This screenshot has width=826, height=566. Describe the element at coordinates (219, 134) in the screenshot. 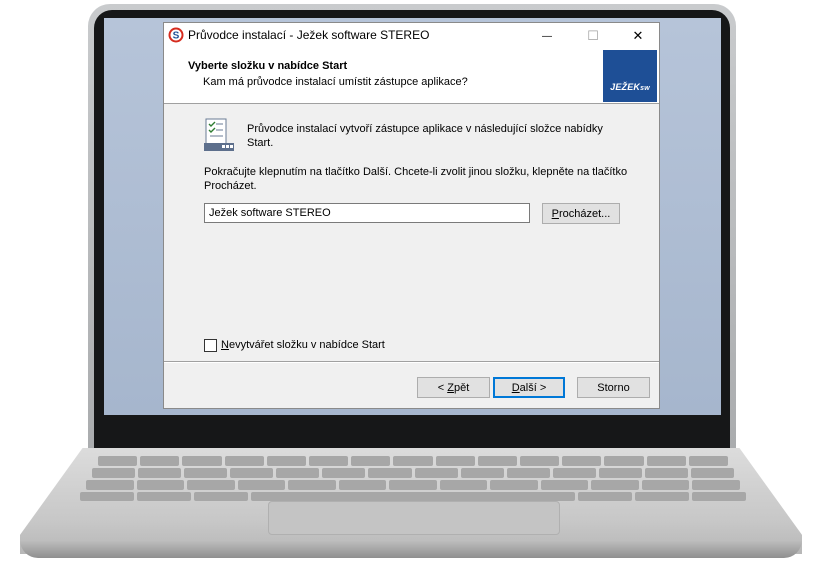

I see `start-menu-folder-icon` at that location.